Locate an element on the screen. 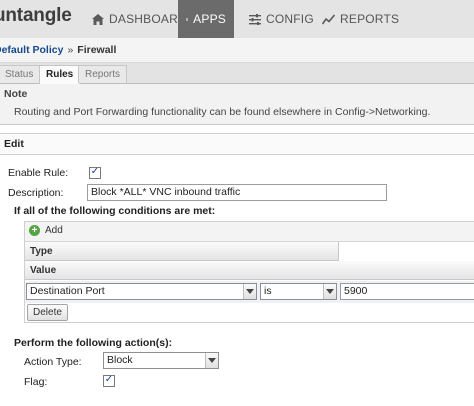 The image size is (474, 406). action-type-label: Action Type: is located at coordinates (53, 362).